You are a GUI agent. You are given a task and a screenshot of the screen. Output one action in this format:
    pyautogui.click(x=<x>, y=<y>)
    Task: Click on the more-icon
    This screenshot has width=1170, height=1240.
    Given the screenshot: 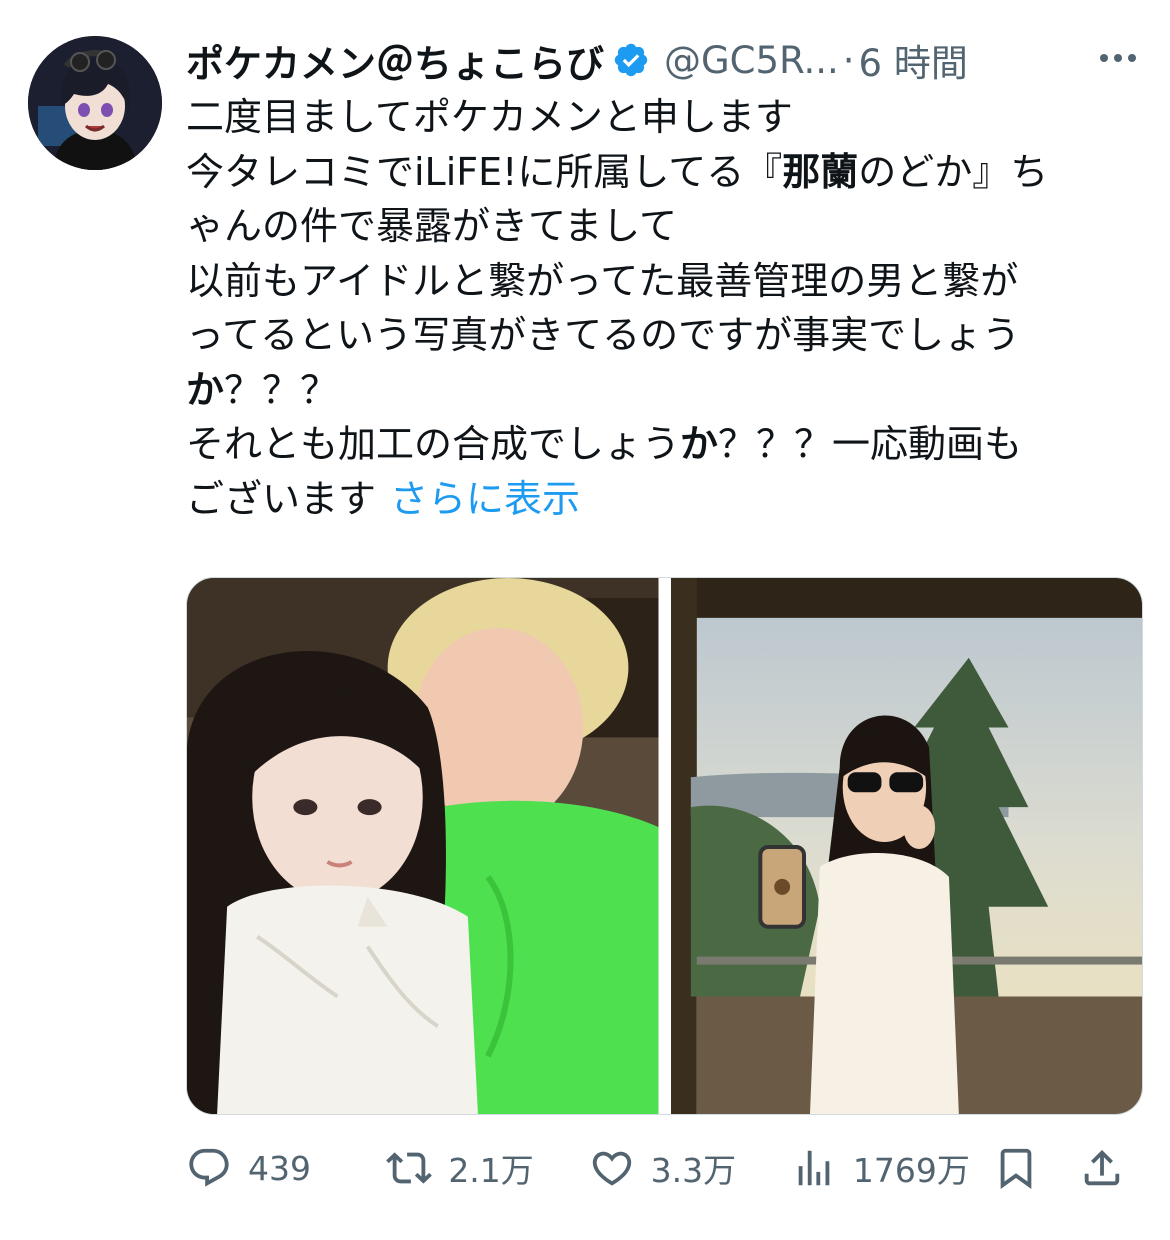 What is the action you would take?
    pyautogui.click(x=1118, y=58)
    